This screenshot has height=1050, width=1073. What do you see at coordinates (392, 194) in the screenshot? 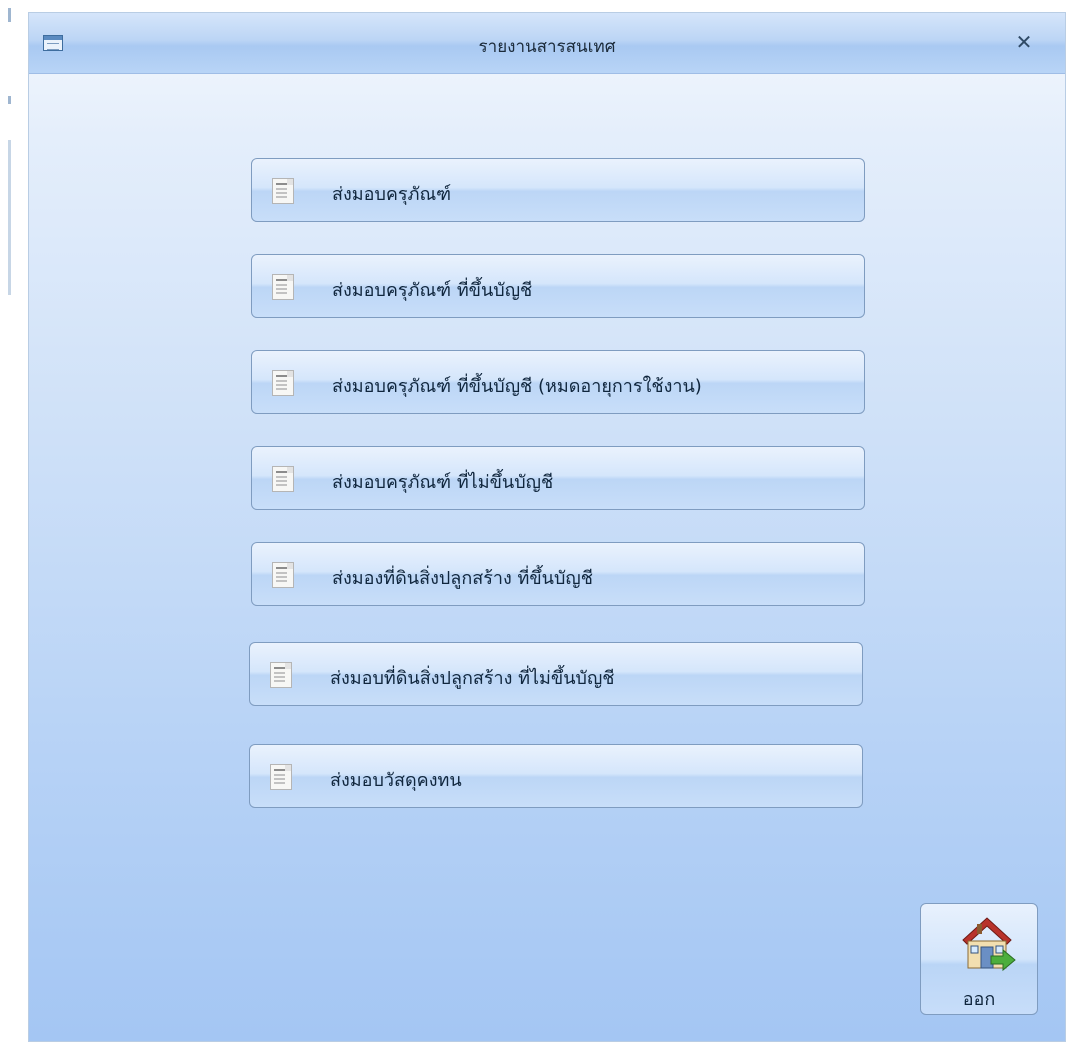
I see `report-button-label: ส่งมอบครุภัณฑ์` at bounding box center [392, 194].